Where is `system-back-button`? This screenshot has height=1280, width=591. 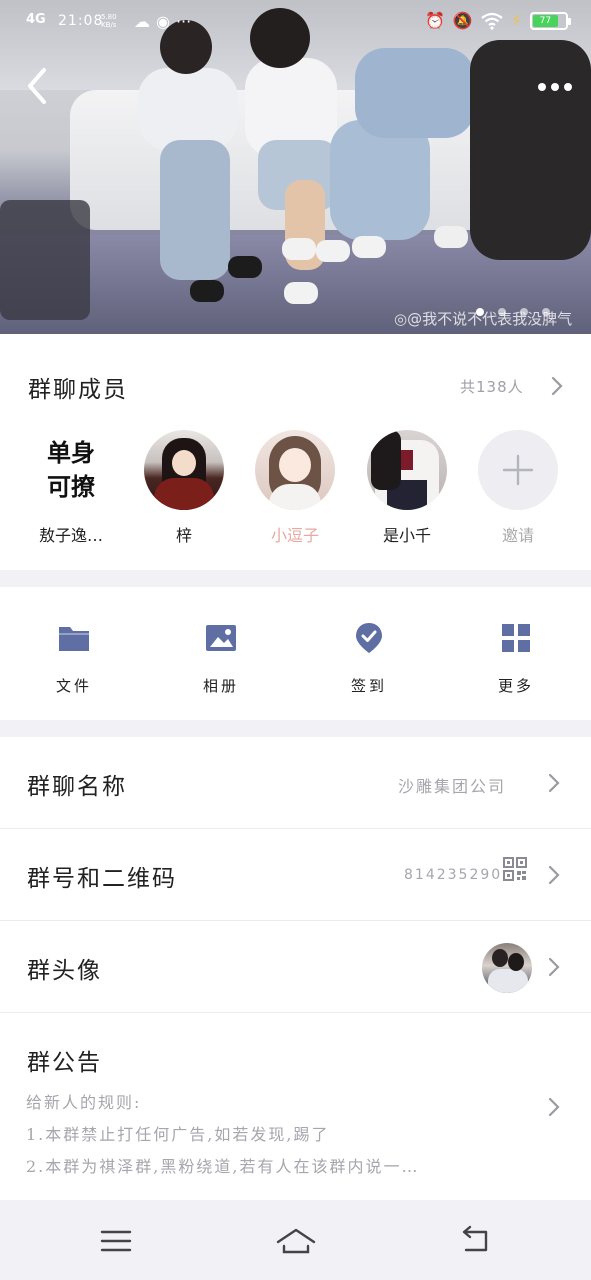 system-back-button is located at coordinates (476, 1241).